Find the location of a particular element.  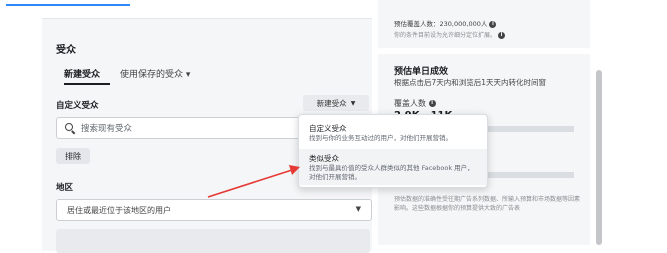

region-select-value: 居住或最近位于该地区的用户 is located at coordinates (119, 210).